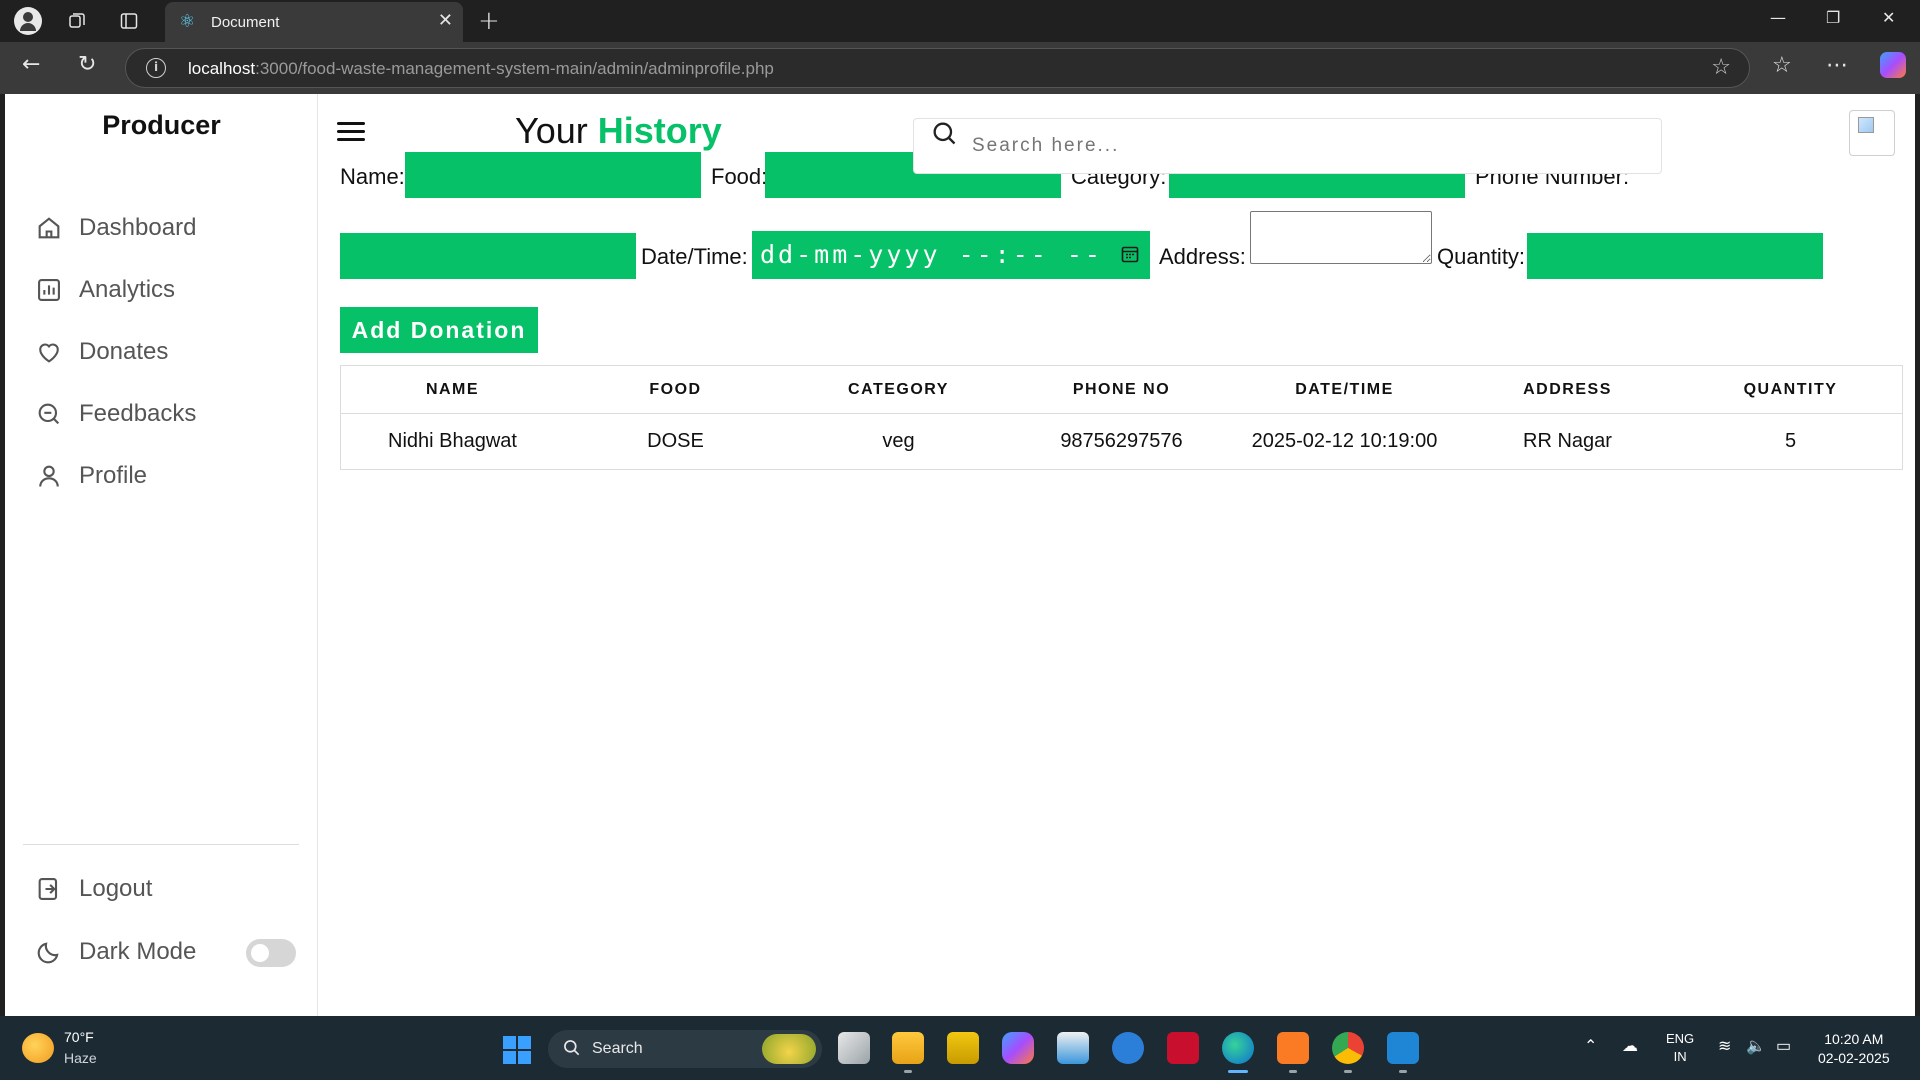  What do you see at coordinates (48, 889) in the screenshot?
I see `logout-icon` at bounding box center [48, 889].